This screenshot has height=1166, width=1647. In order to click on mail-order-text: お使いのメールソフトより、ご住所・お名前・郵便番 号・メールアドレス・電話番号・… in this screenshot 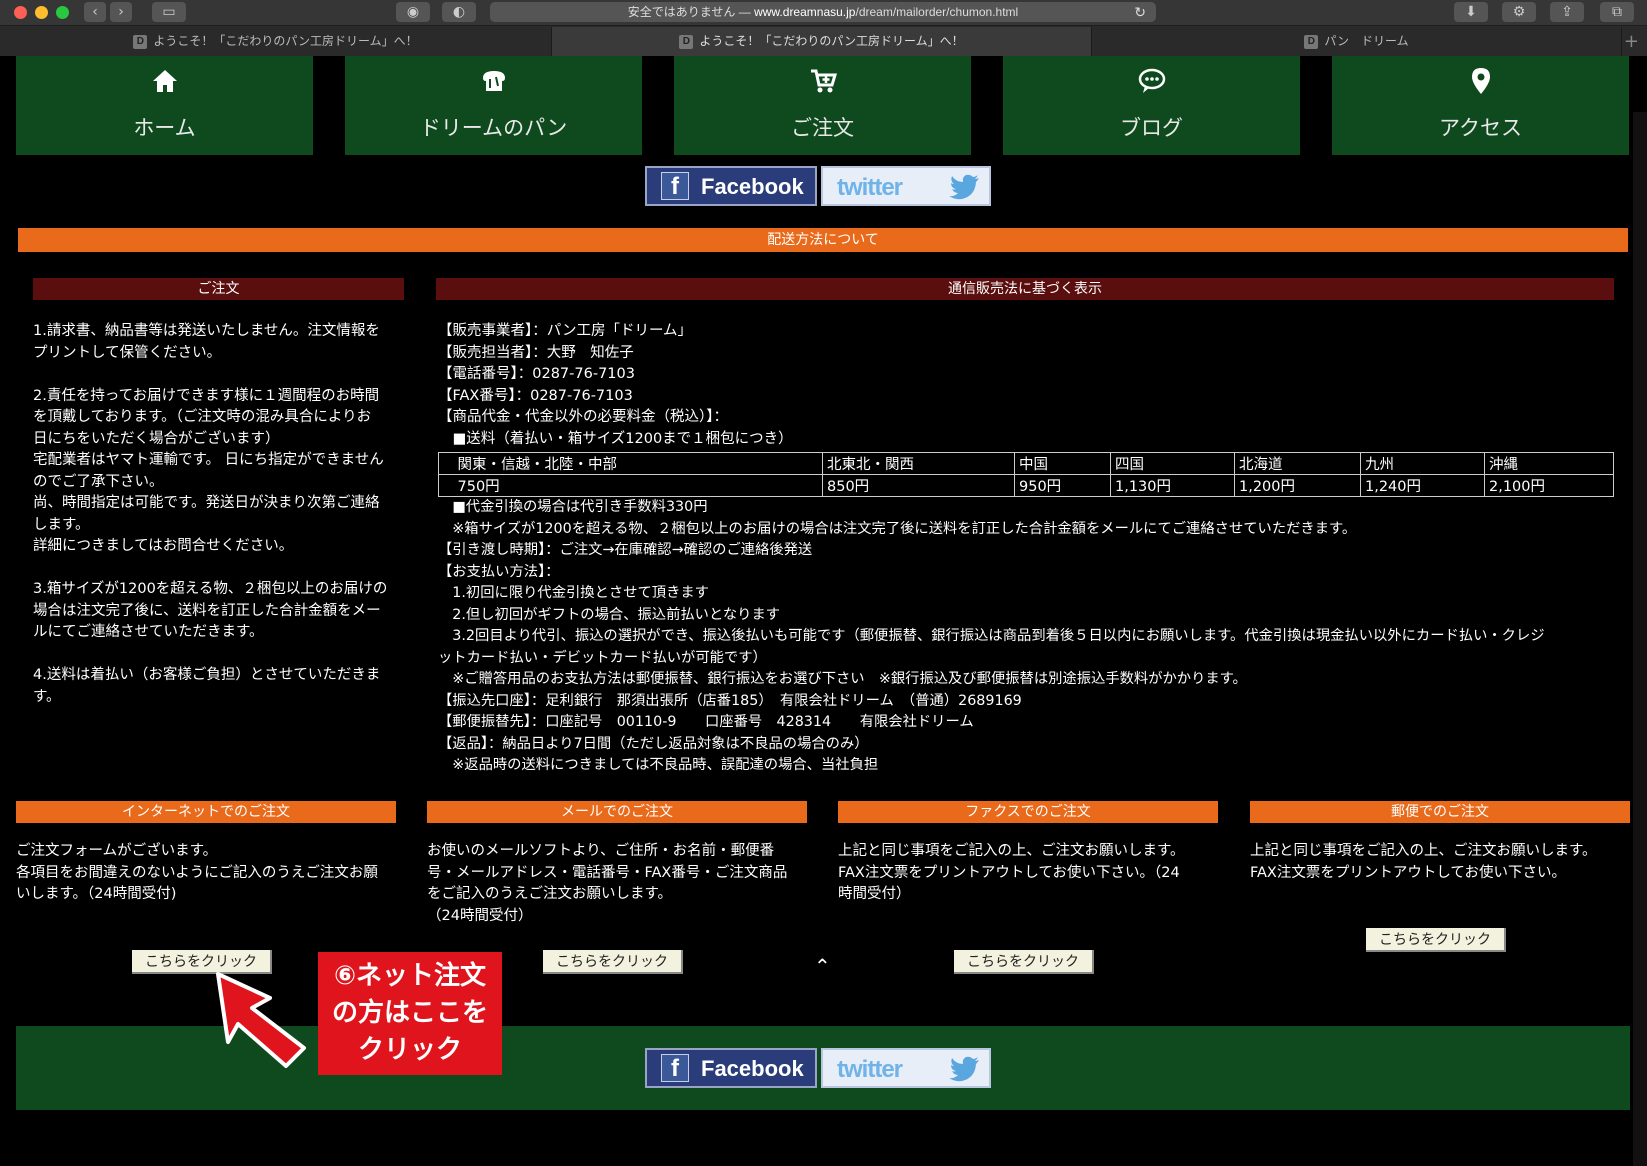, I will do `click(622, 884)`.